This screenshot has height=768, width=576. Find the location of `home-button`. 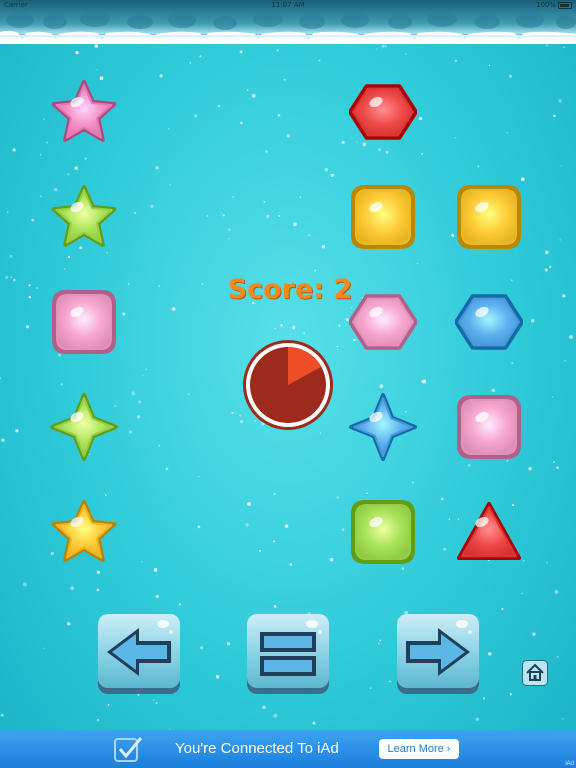

home-button is located at coordinates (535, 673).